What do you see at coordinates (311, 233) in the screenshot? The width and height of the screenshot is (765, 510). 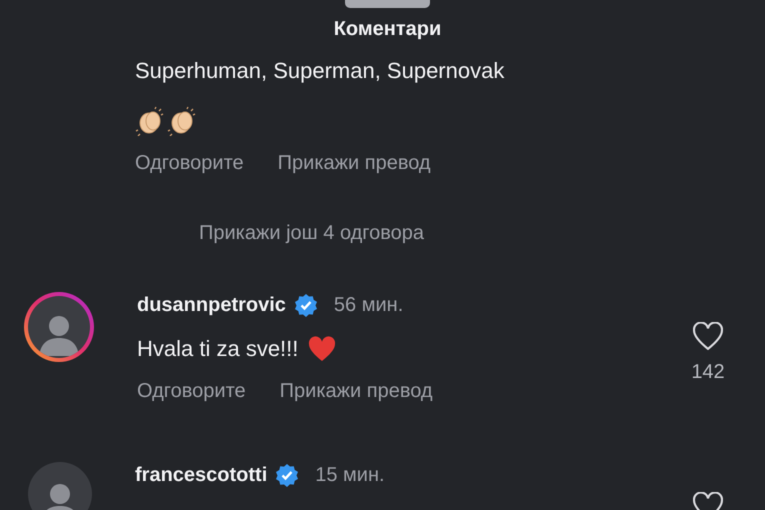 I see `view-replies-link: Прикажи још 4 одговора` at bounding box center [311, 233].